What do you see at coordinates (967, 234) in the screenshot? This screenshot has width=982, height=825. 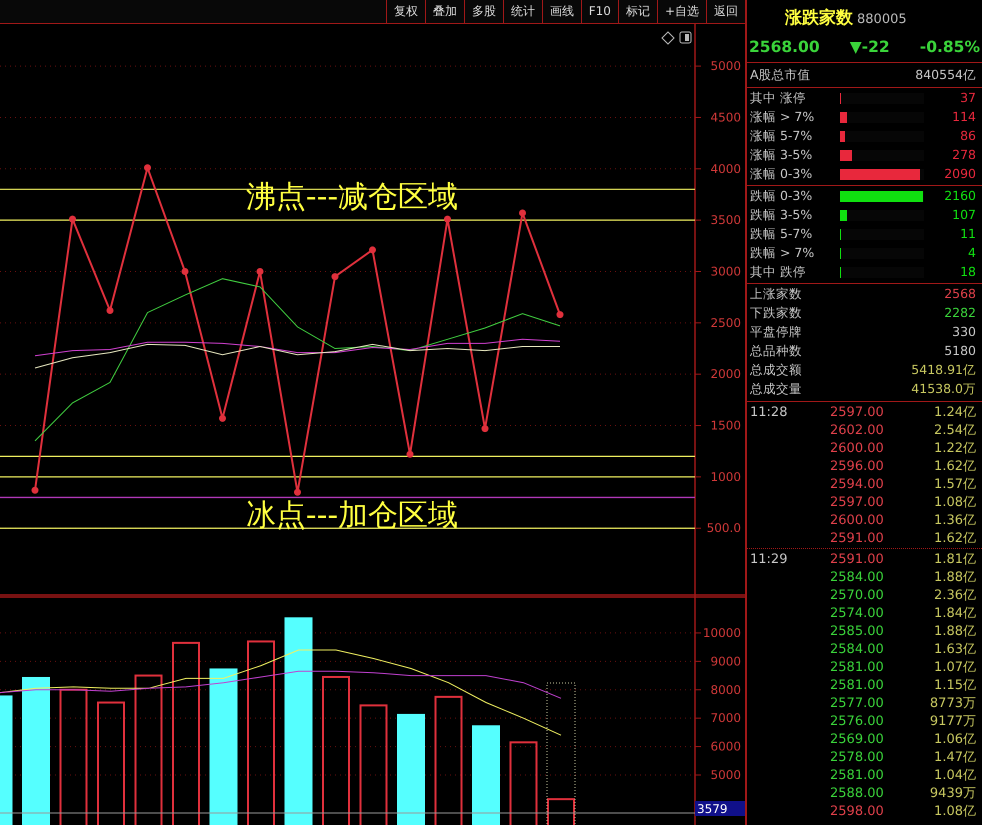 I see `count-value: 11` at bounding box center [967, 234].